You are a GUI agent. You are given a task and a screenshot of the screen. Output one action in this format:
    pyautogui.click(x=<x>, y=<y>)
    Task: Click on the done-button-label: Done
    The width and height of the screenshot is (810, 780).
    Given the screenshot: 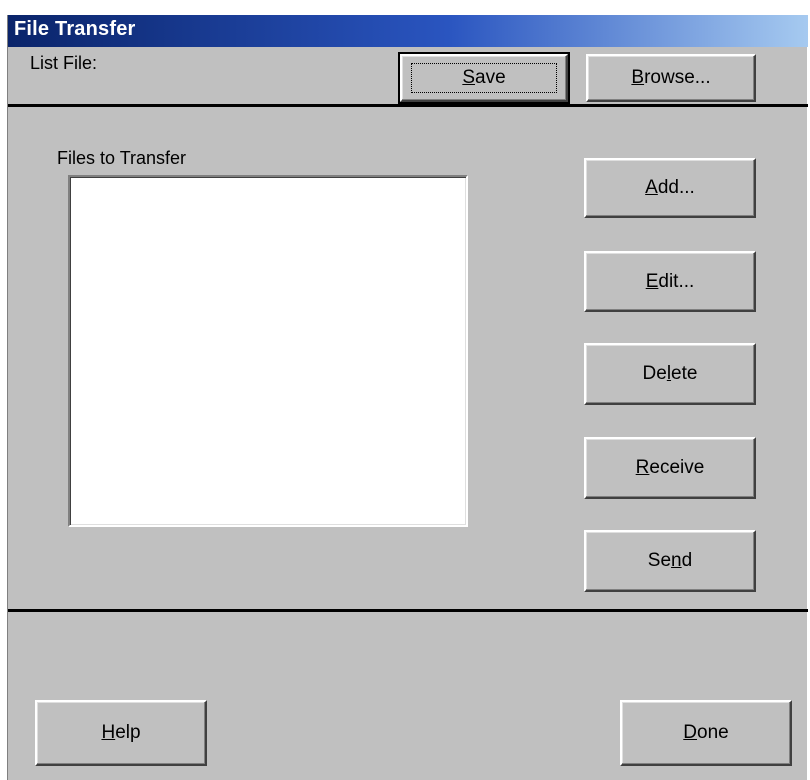 What is the action you would take?
    pyautogui.click(x=706, y=732)
    